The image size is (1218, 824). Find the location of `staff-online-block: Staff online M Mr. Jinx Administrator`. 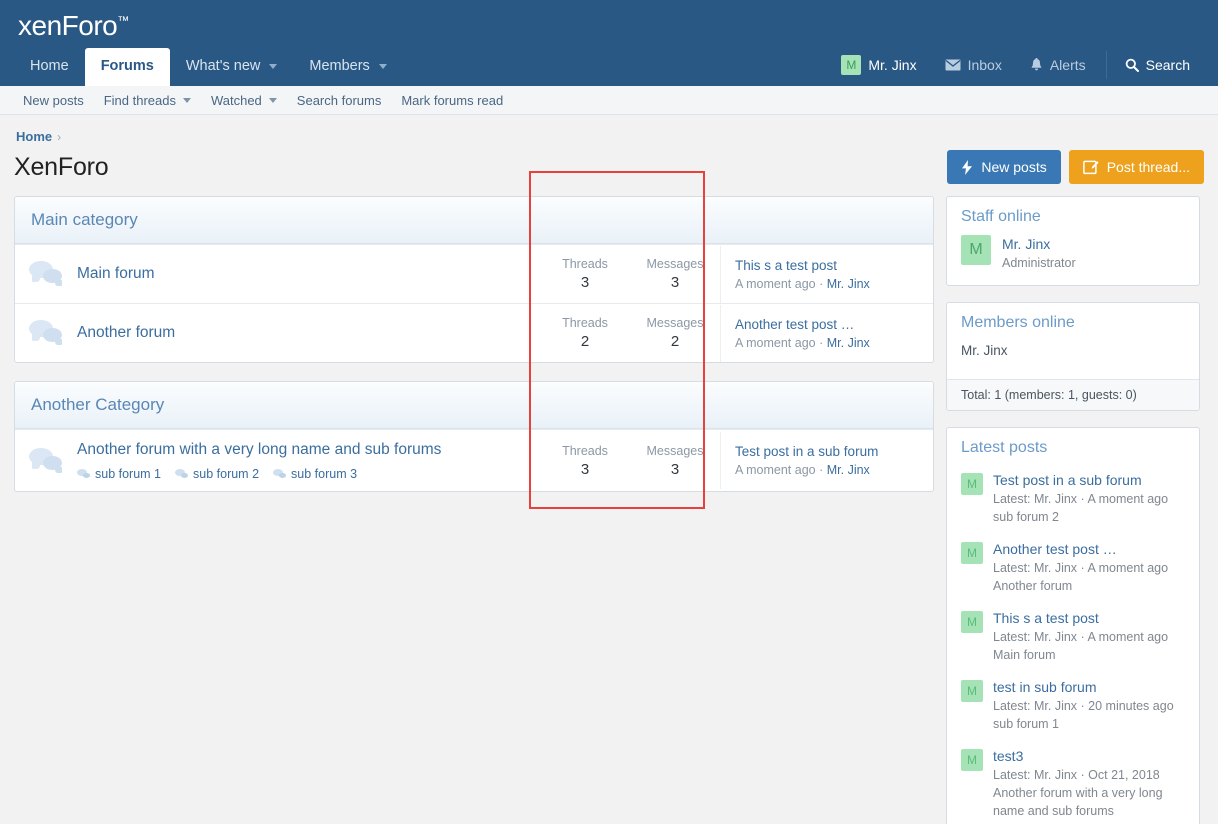

staff-online-block: Staff online M Mr. Jinx Administrator is located at coordinates (1073, 241).